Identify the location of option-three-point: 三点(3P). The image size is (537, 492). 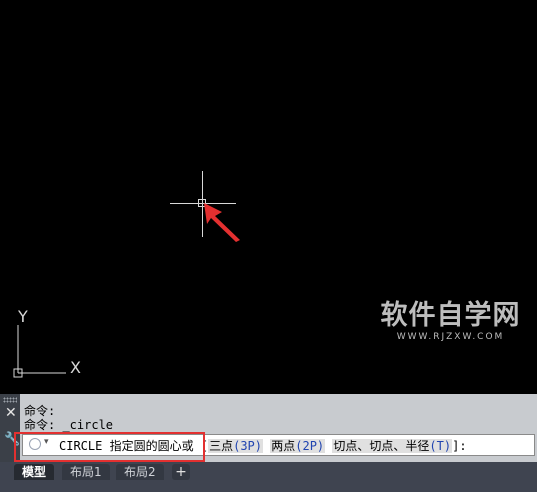
(235, 446).